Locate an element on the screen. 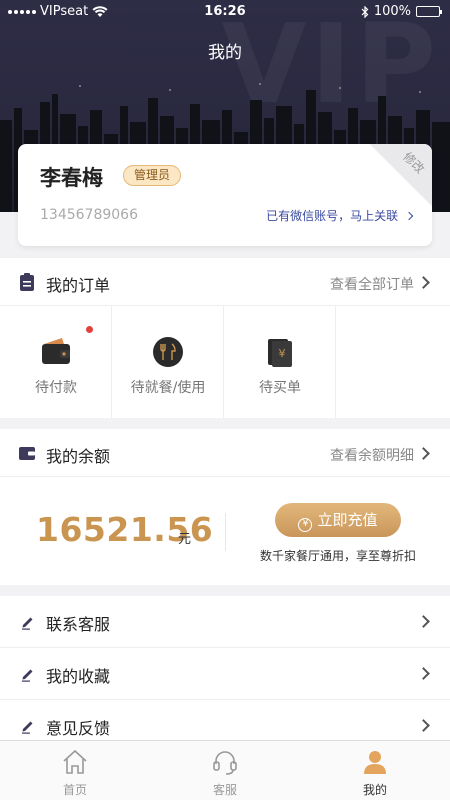  order-pending-dining: 待就餐/使用 is located at coordinates (168, 362).